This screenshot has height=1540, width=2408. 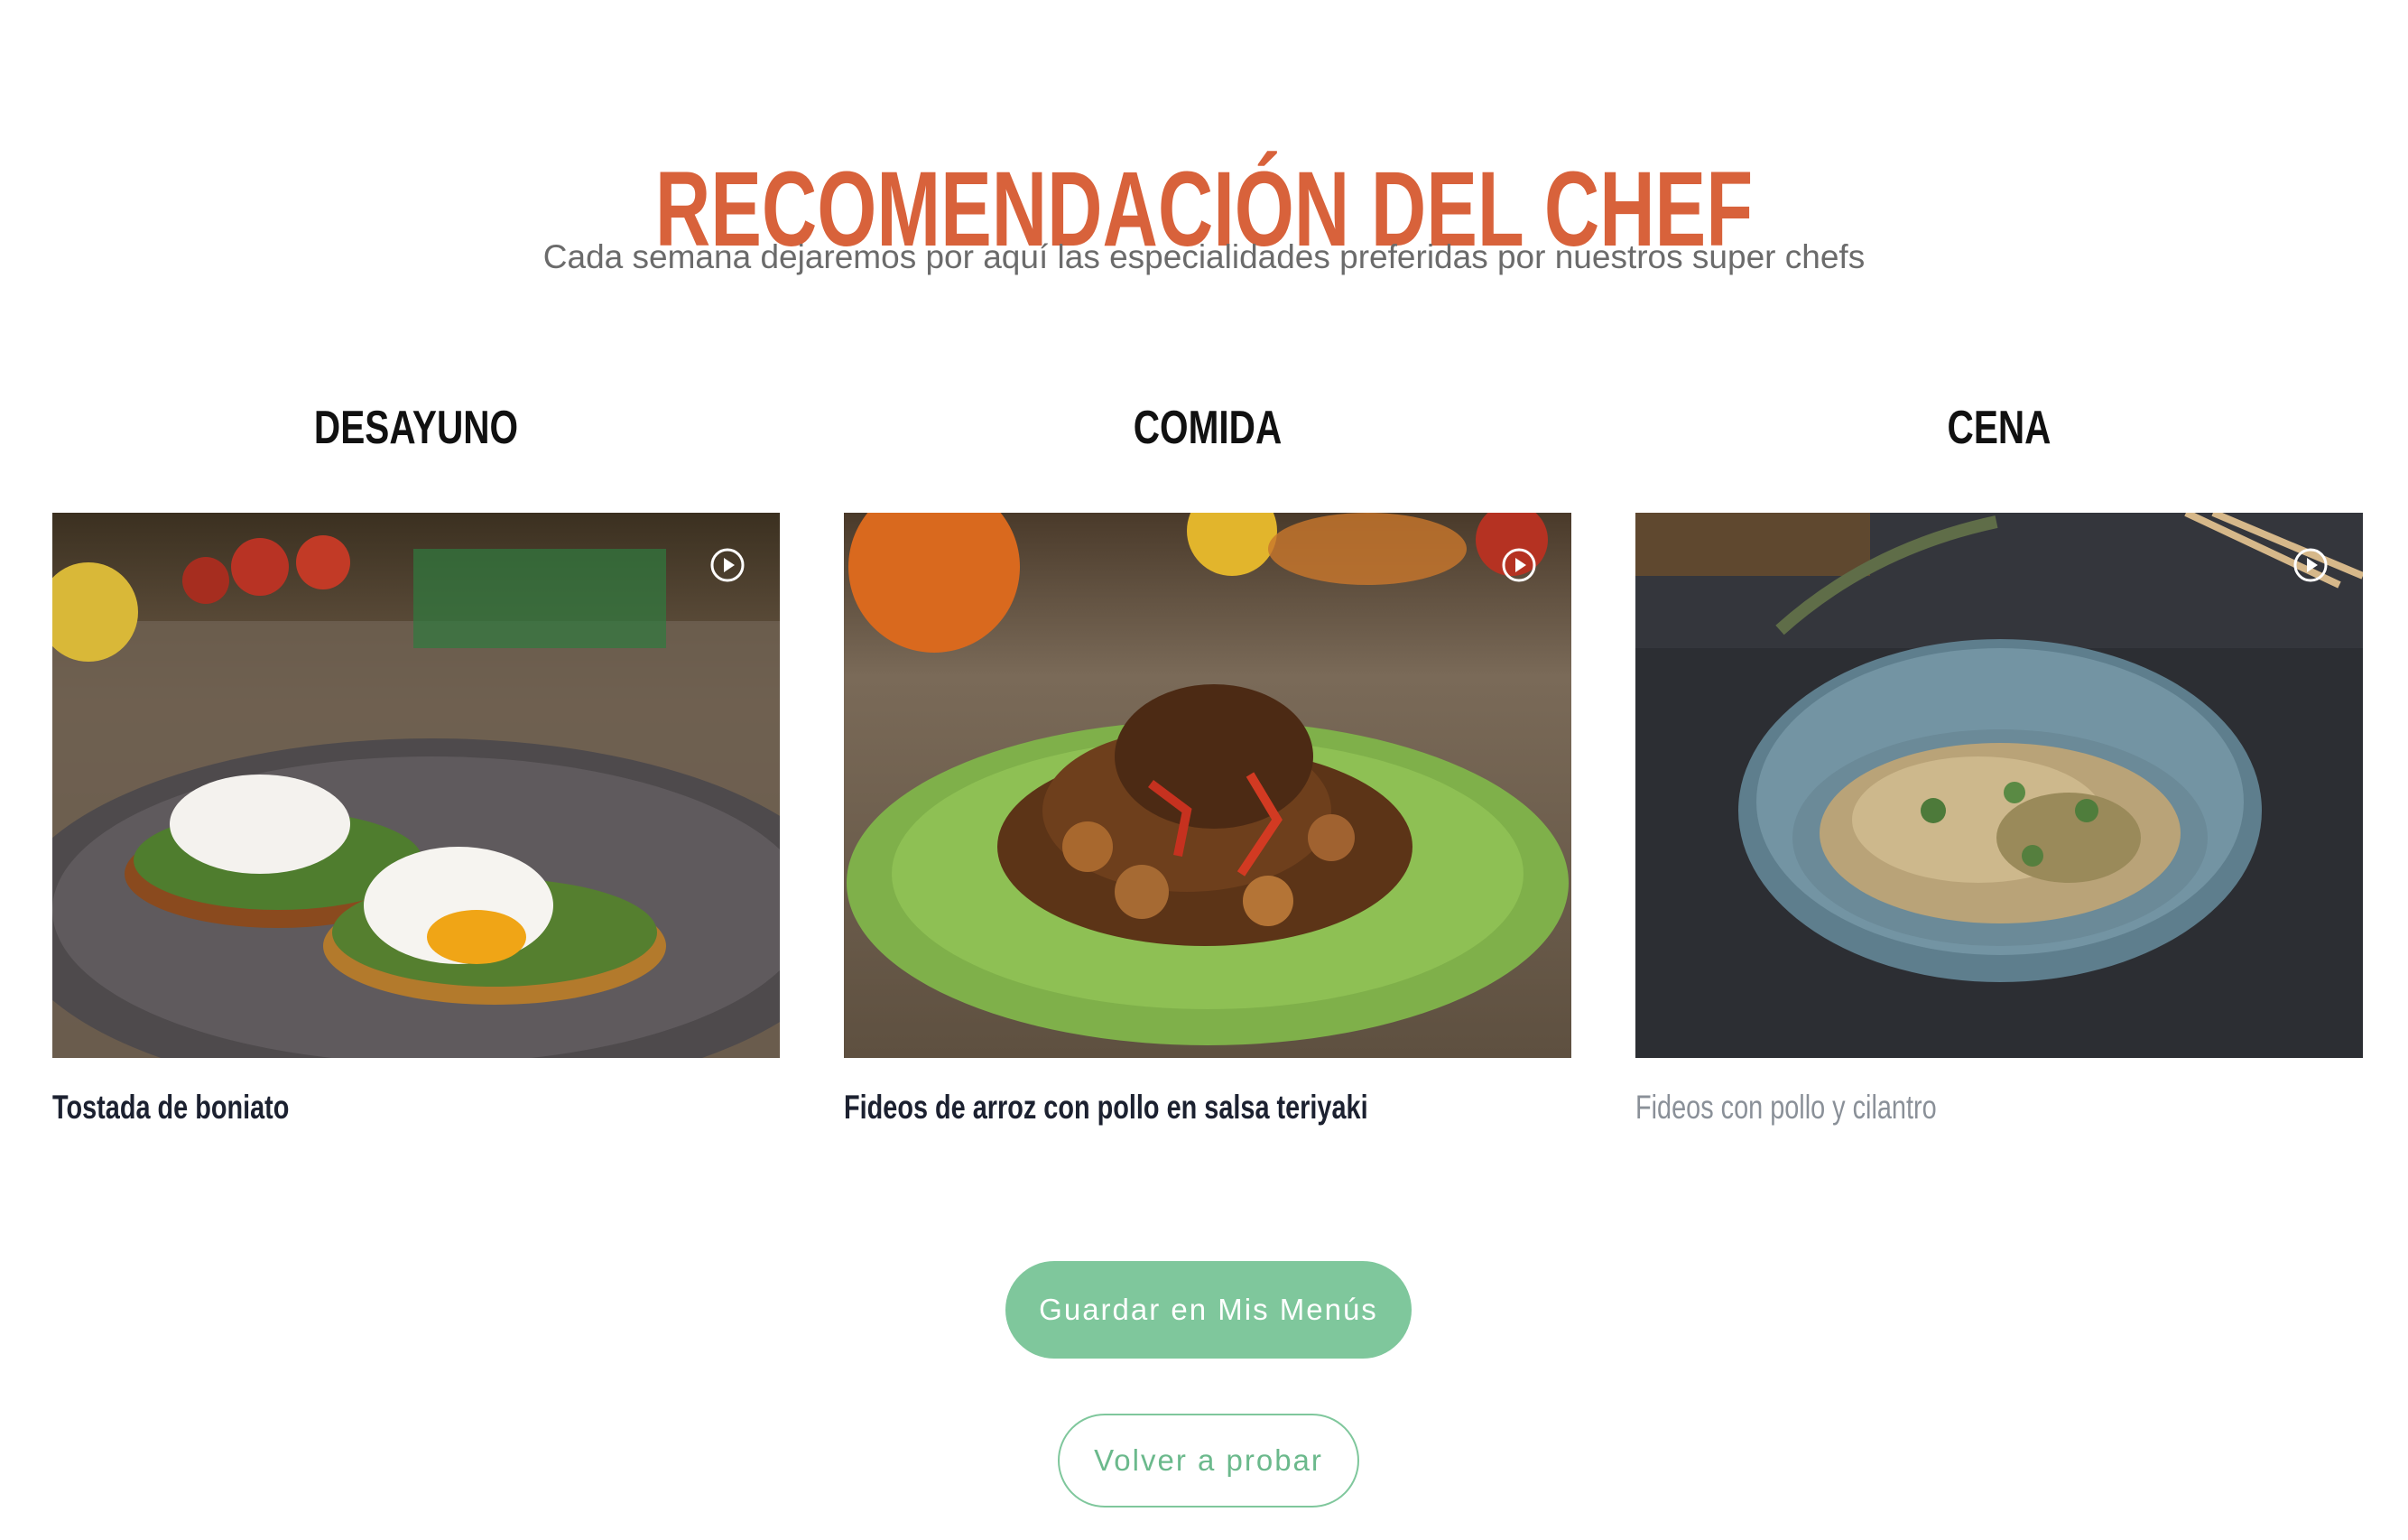 What do you see at coordinates (416, 428) in the screenshot?
I see `meal-heading: DESAYUNO` at bounding box center [416, 428].